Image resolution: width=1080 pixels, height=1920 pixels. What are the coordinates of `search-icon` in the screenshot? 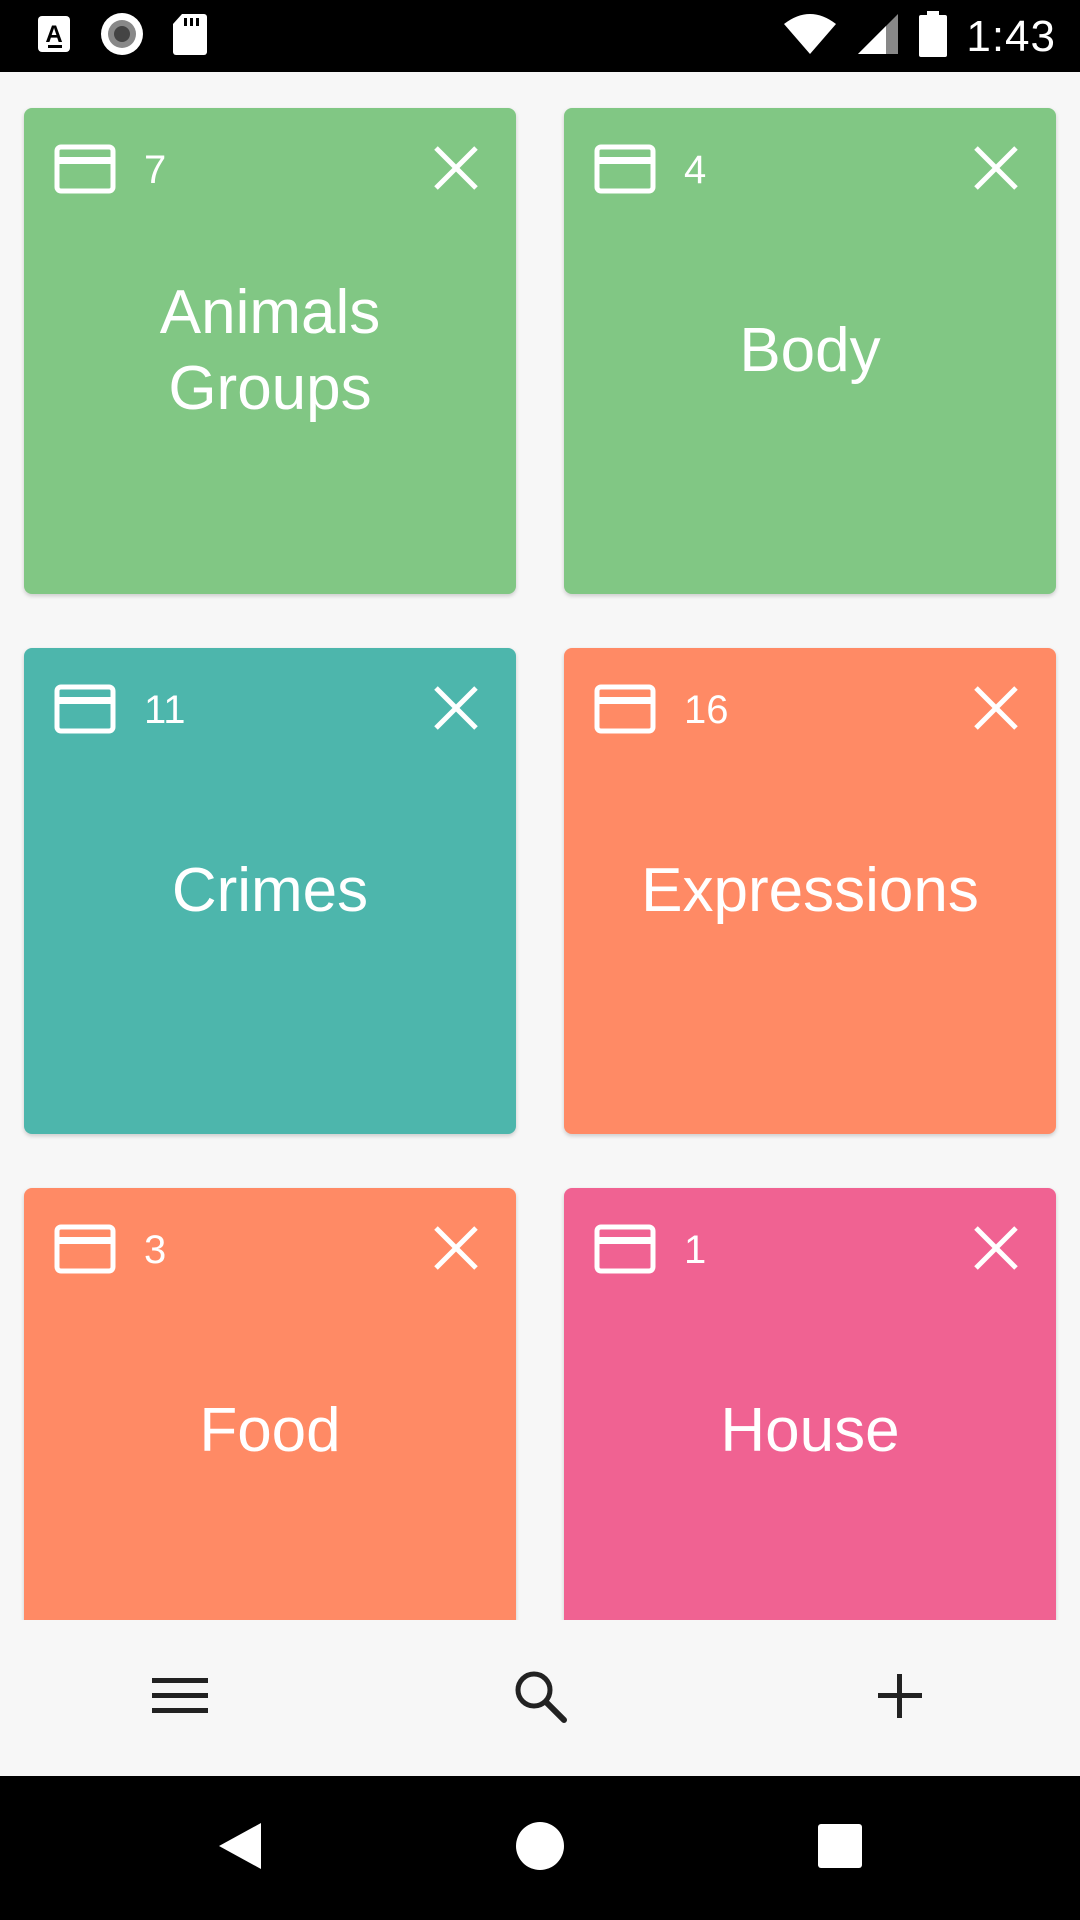 It's located at (540, 1698).